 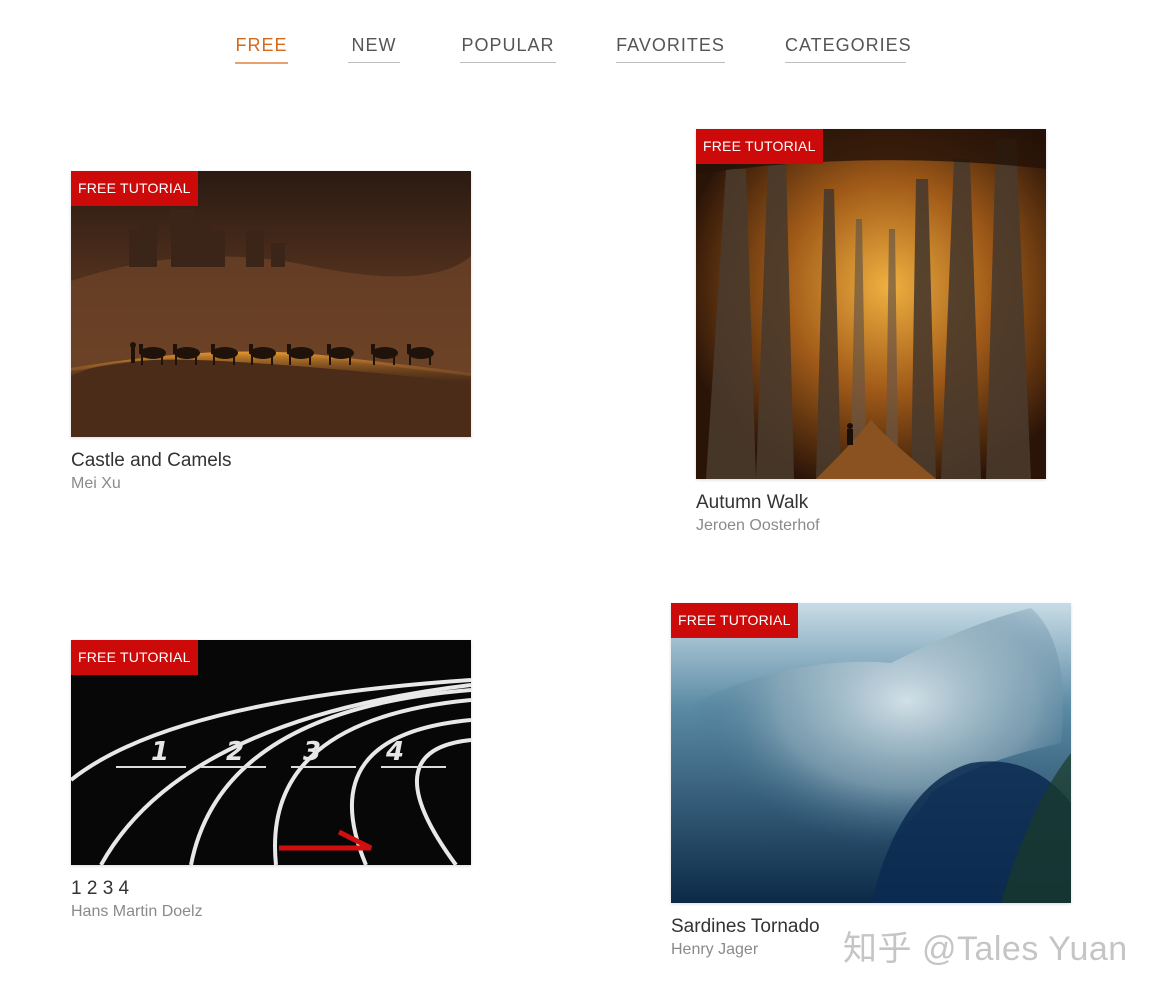 What do you see at coordinates (271, 912) in the screenshot?
I see `card-author: Hans Martin Doelz` at bounding box center [271, 912].